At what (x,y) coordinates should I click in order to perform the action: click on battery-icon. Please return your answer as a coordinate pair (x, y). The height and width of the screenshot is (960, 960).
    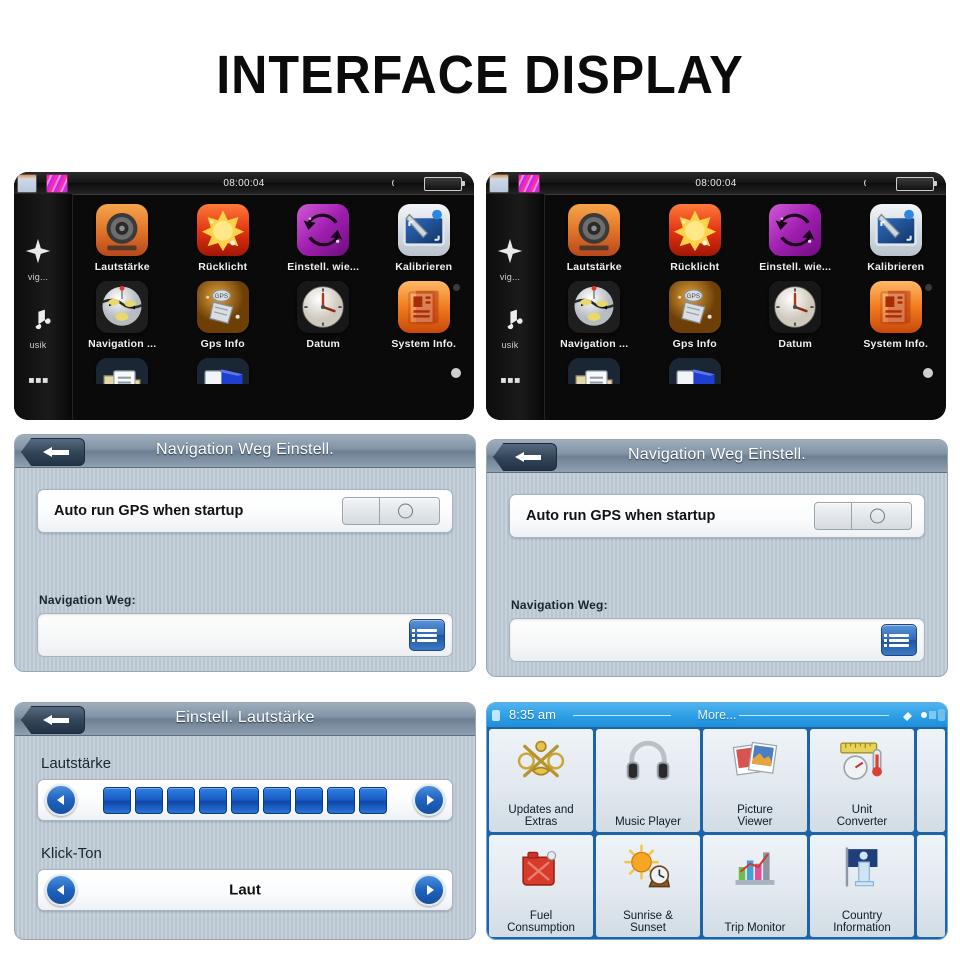
    Looking at the image, I should click on (916, 184).